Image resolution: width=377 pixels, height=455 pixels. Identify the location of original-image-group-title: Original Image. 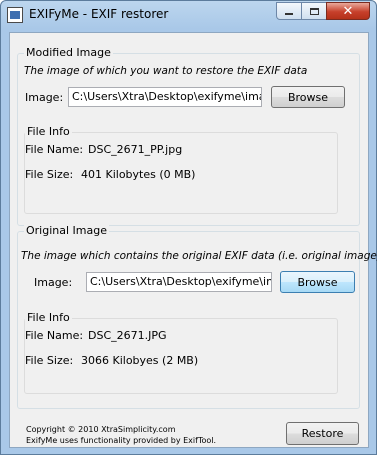
(66, 230).